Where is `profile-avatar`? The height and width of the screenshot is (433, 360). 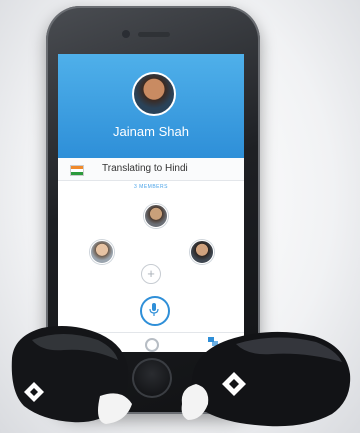
profile-avatar is located at coordinates (154, 94).